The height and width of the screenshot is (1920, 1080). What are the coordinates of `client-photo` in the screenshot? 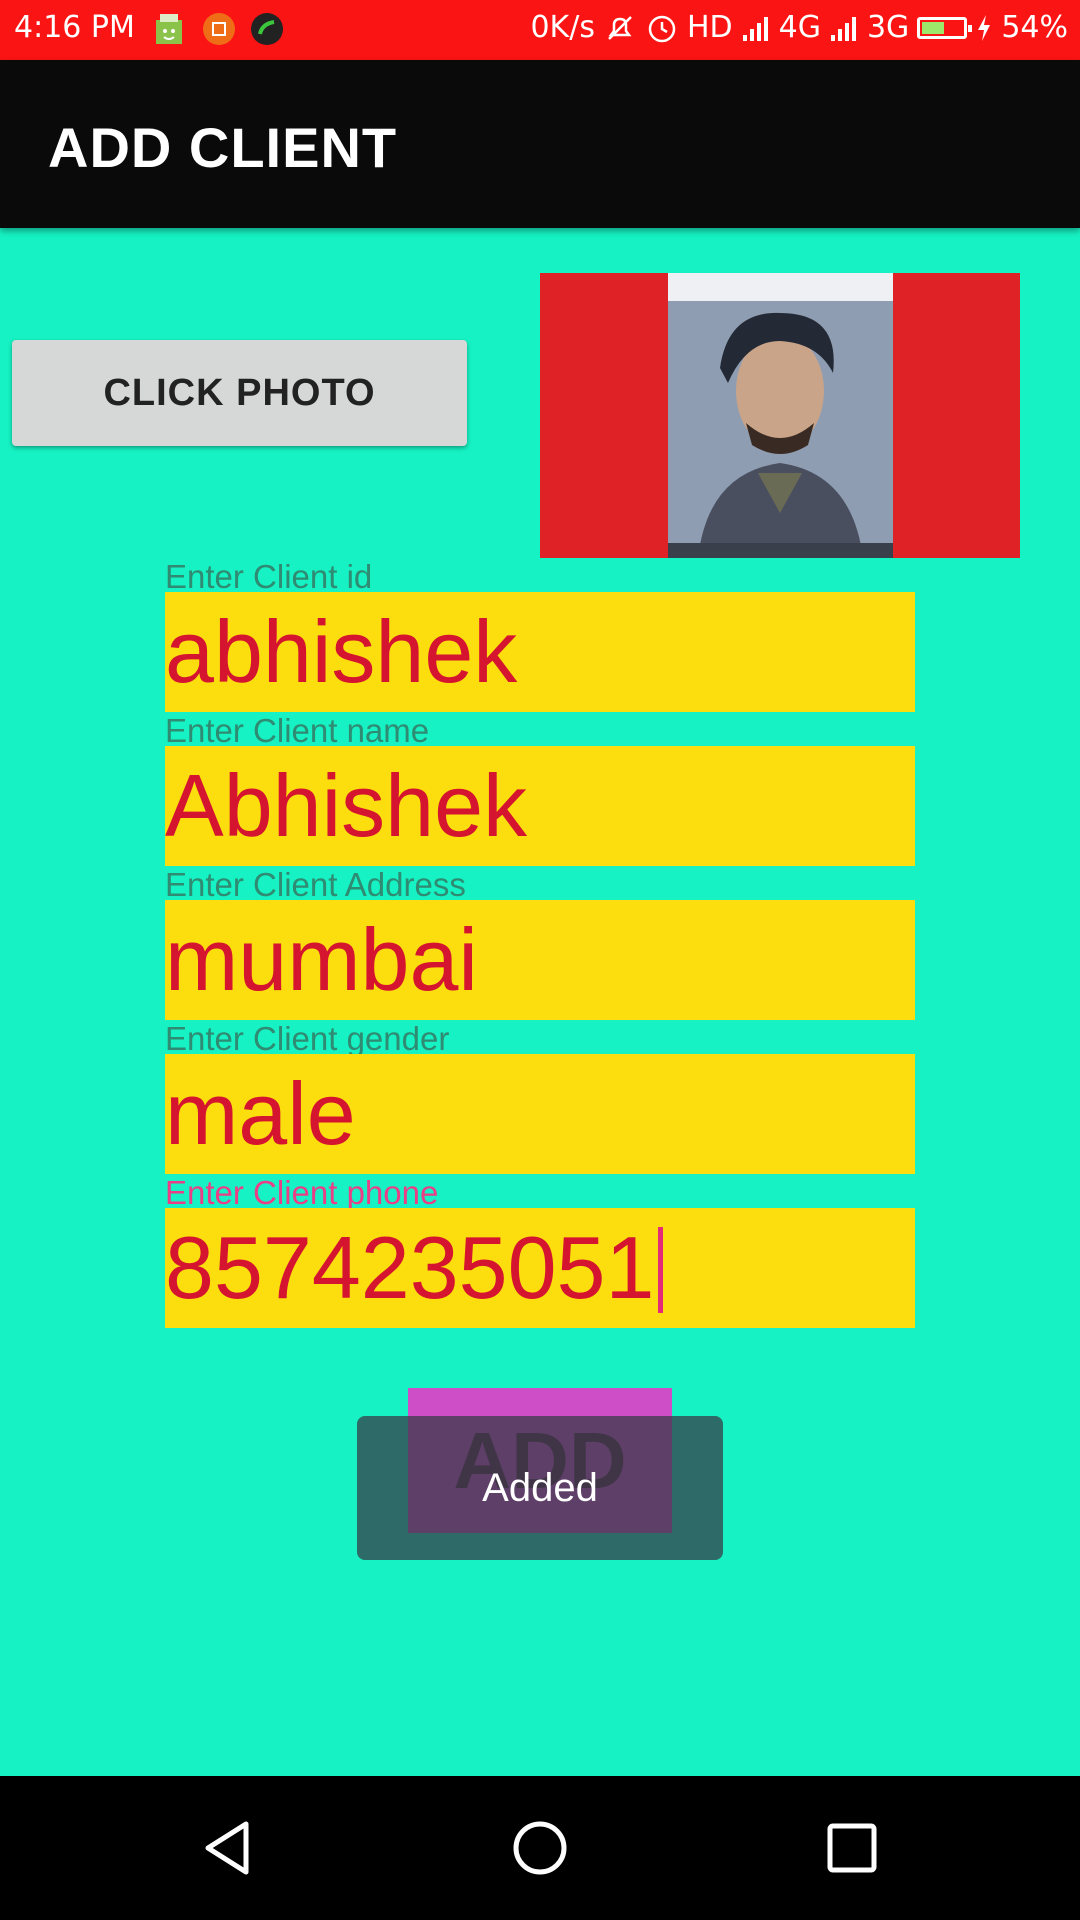 It's located at (780, 415).